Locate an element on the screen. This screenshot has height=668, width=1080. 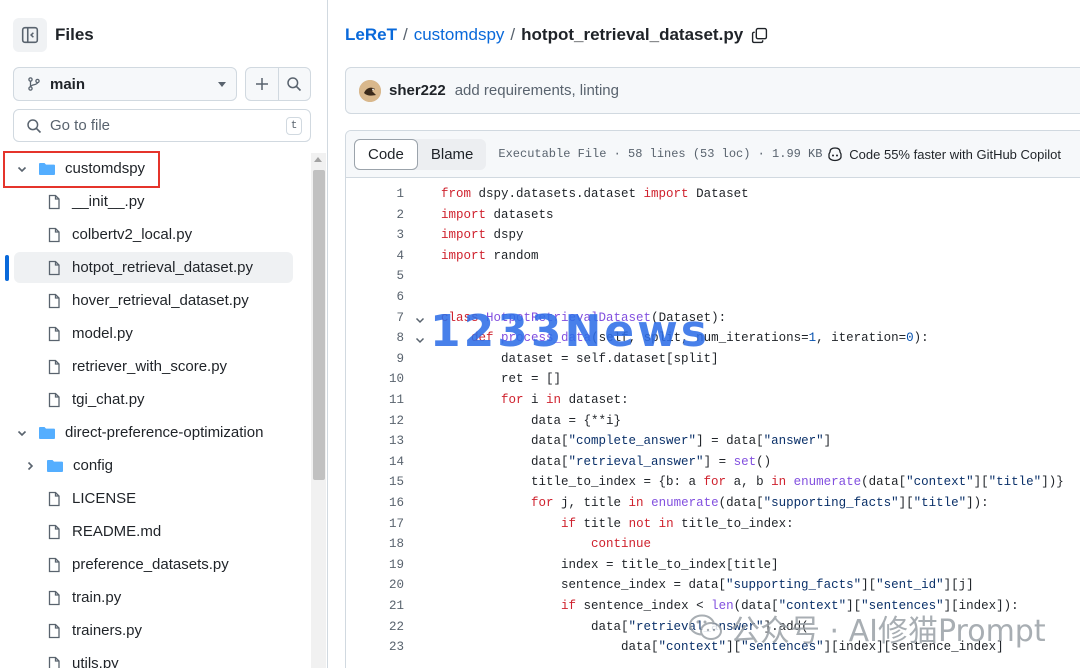
view-mode-tabs: Code Blame is located at coordinates (420, 154).